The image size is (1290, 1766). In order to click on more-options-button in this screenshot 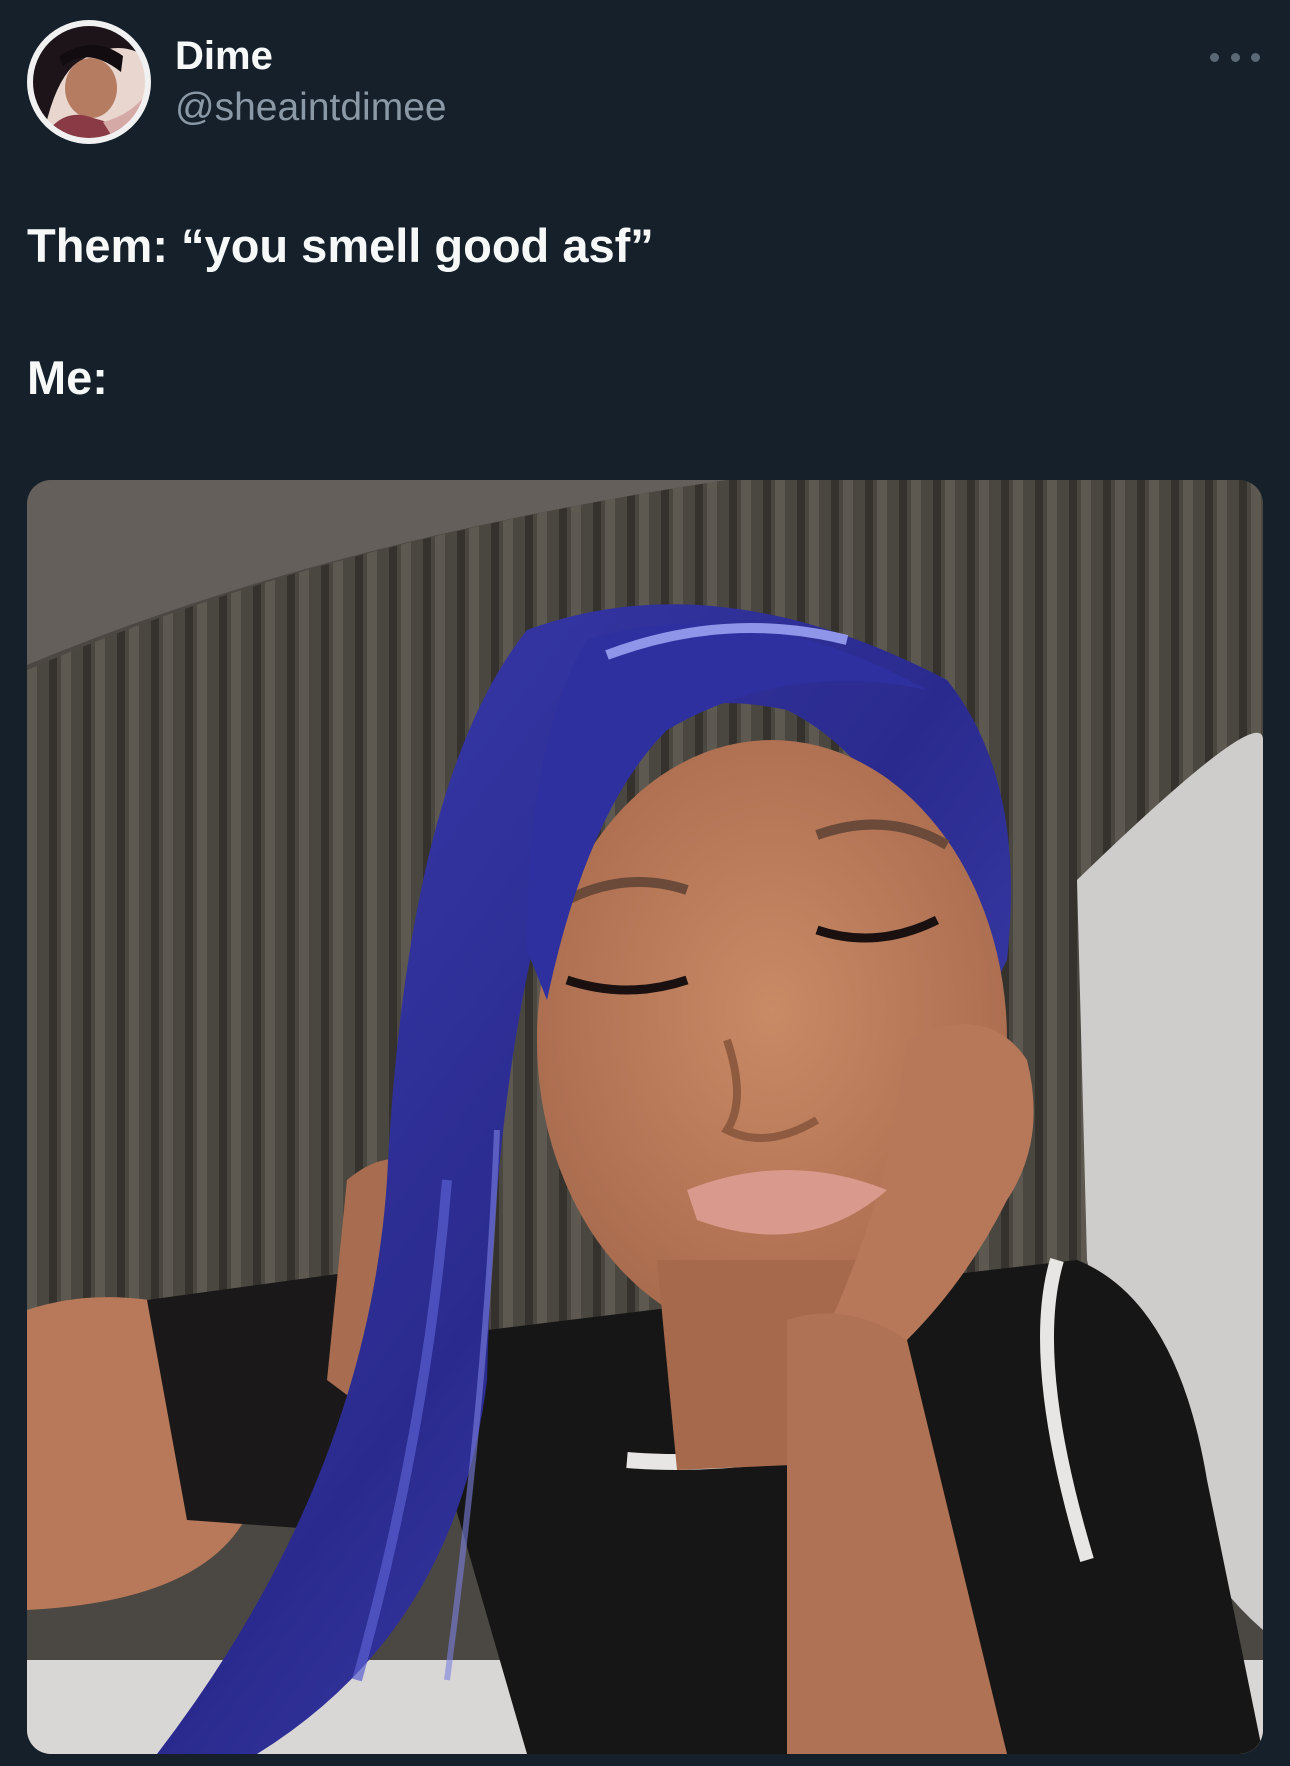, I will do `click(1235, 57)`.